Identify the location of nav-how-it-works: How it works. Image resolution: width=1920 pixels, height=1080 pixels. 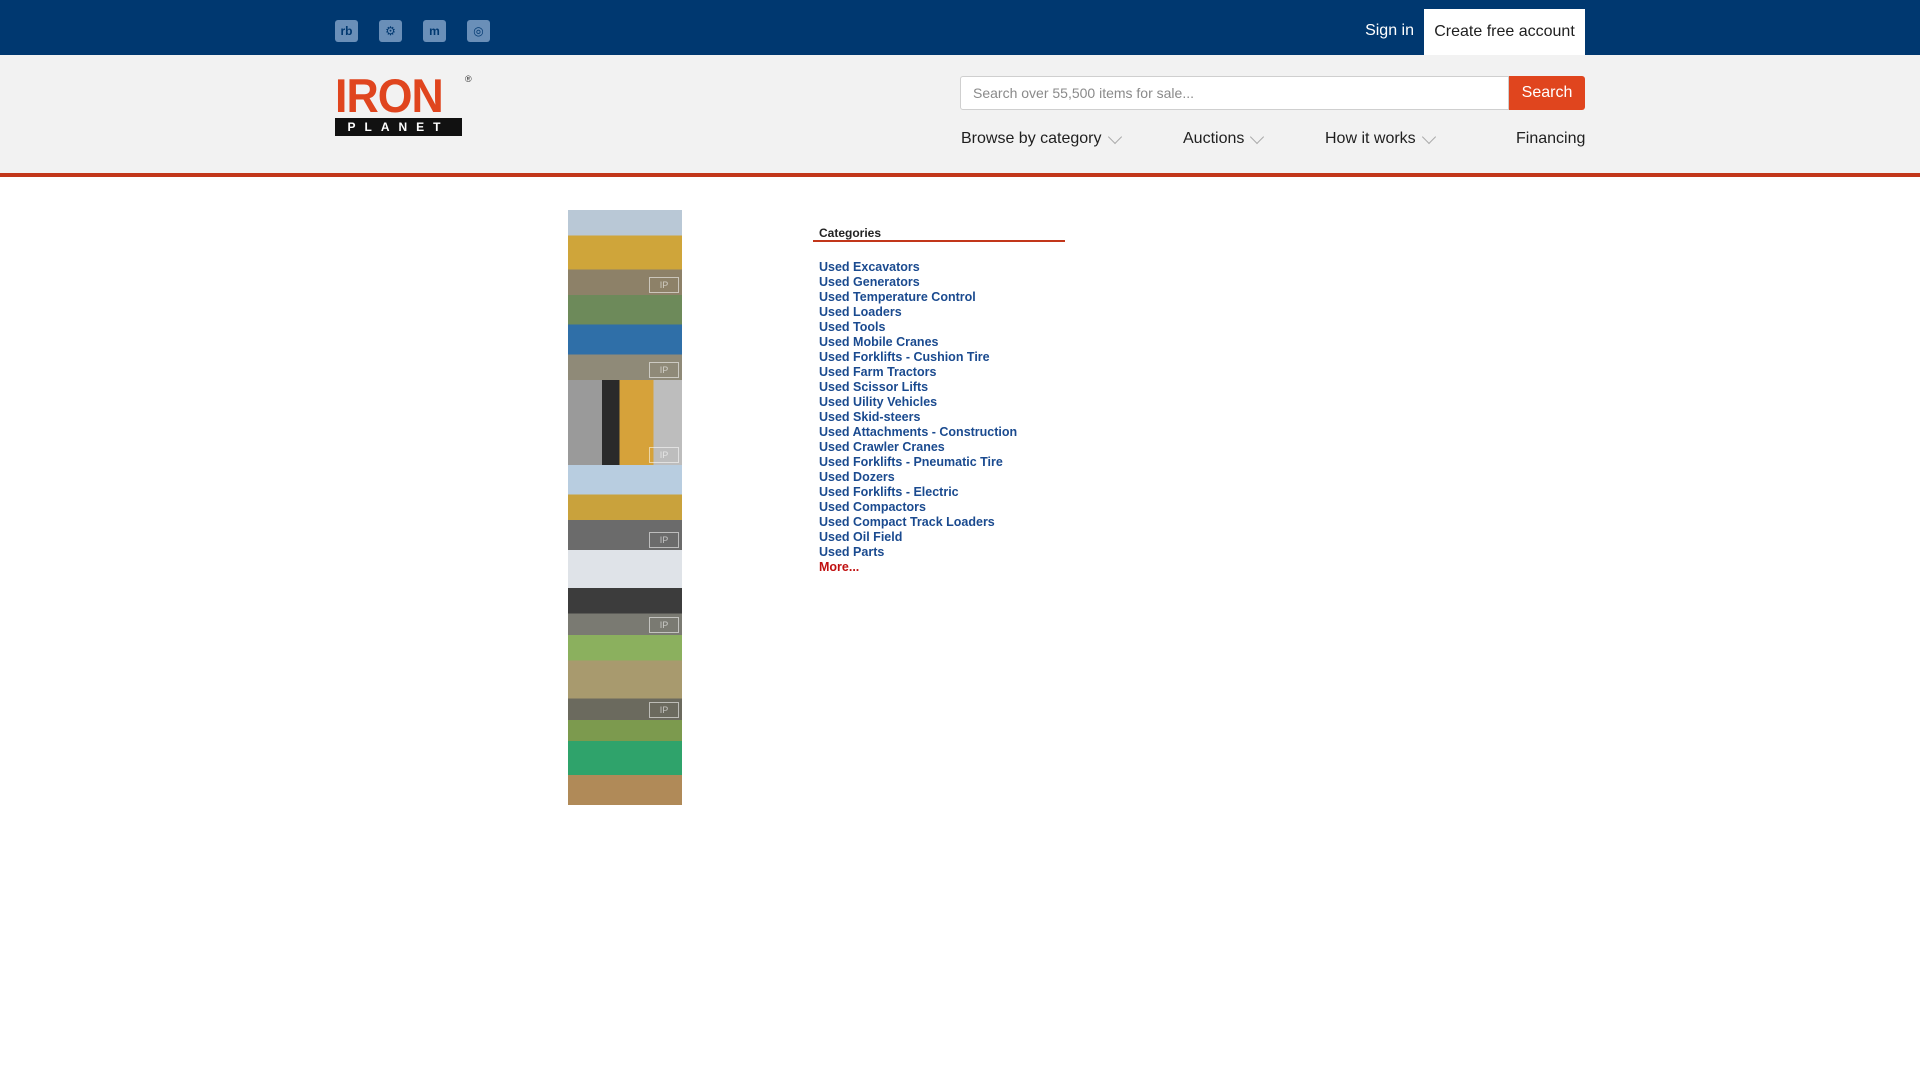
(1380, 139).